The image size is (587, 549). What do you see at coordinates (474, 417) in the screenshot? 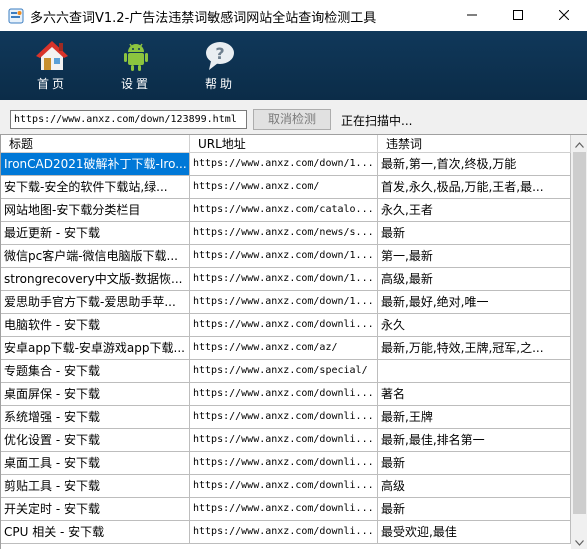
I see `cell-banned-words: 最新,王牌` at bounding box center [474, 417].